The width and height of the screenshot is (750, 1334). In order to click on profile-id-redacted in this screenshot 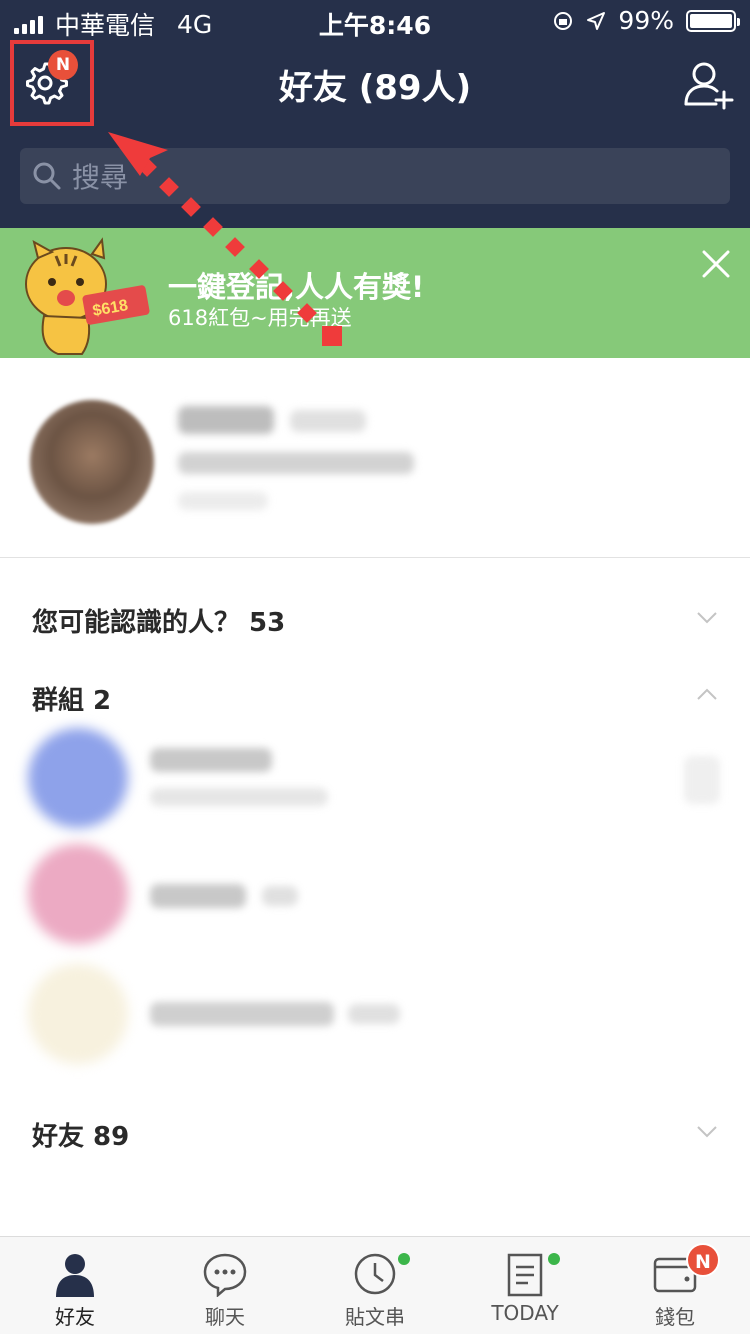, I will do `click(328, 421)`.